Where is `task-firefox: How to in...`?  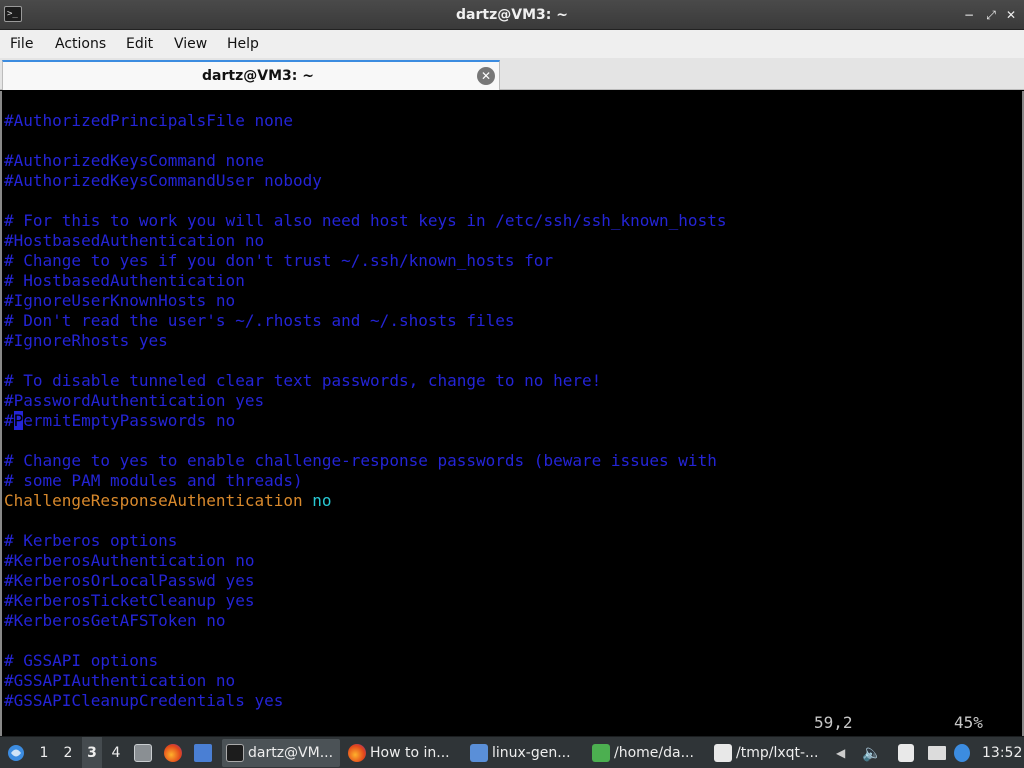
task-firefox: How to in... is located at coordinates (403, 753).